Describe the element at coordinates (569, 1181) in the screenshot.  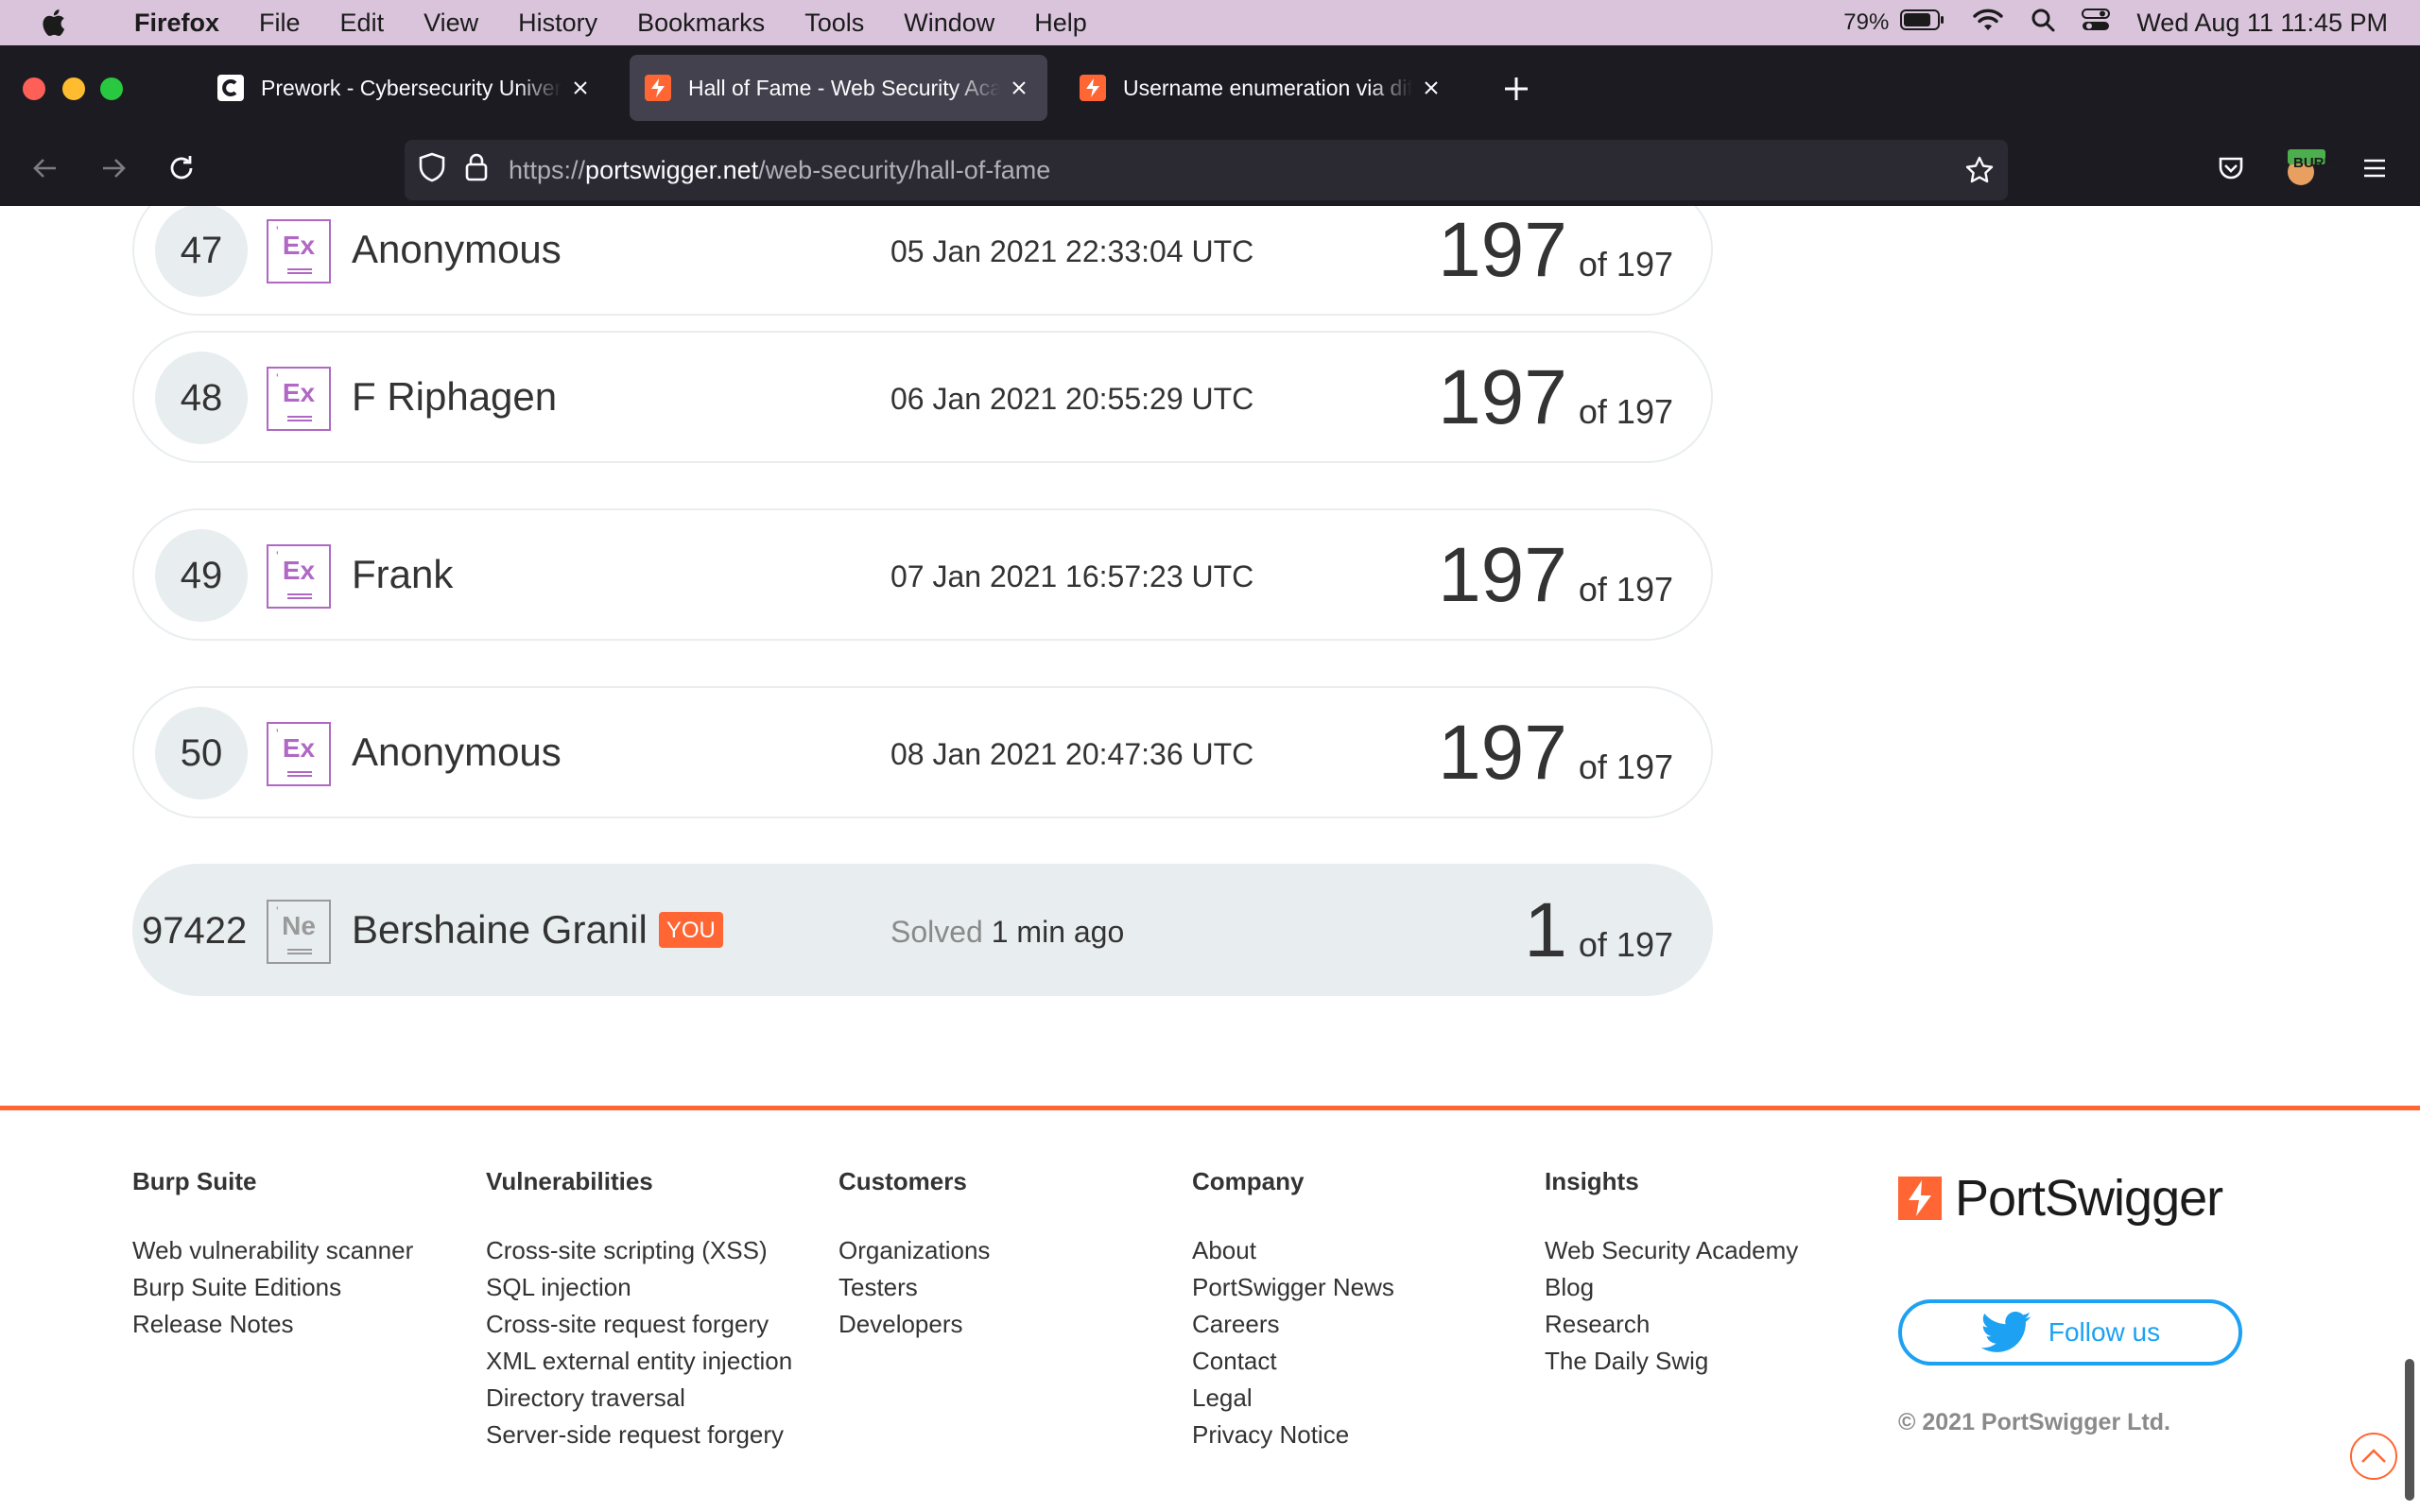
I see `footer-heading: Vulnerabilities` at that location.